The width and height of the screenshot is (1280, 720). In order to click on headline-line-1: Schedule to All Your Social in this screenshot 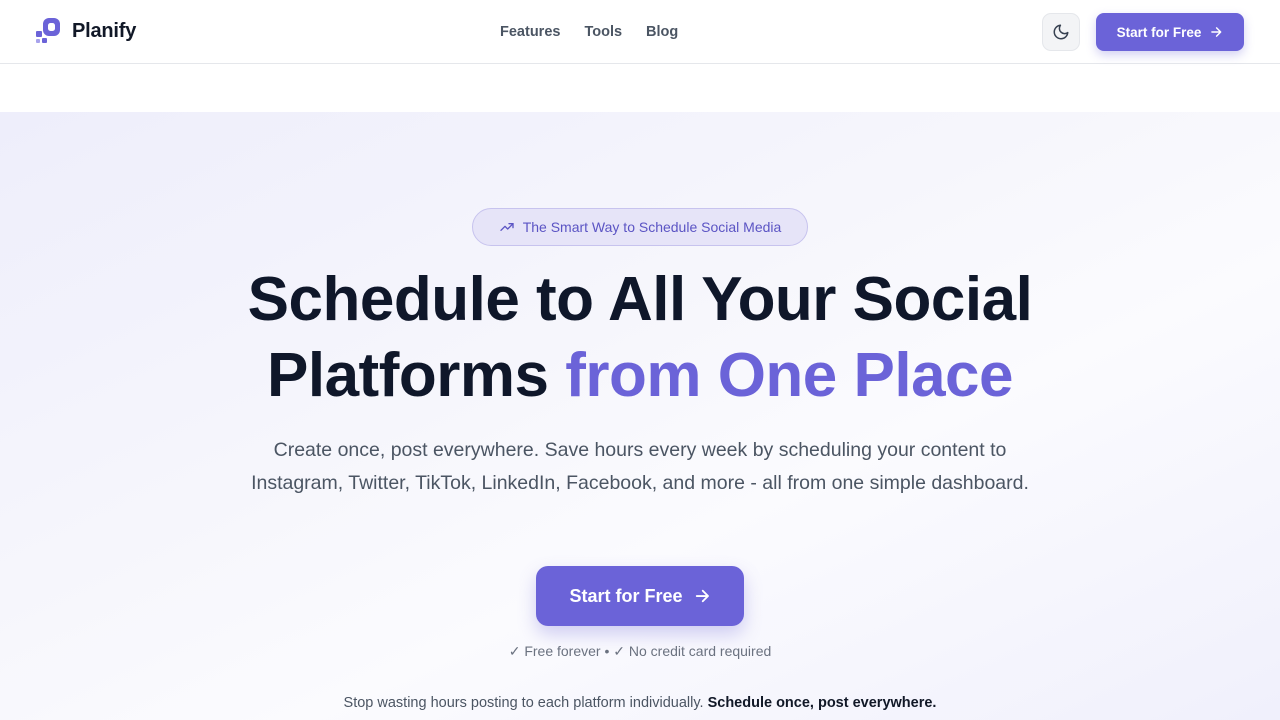, I will do `click(640, 299)`.